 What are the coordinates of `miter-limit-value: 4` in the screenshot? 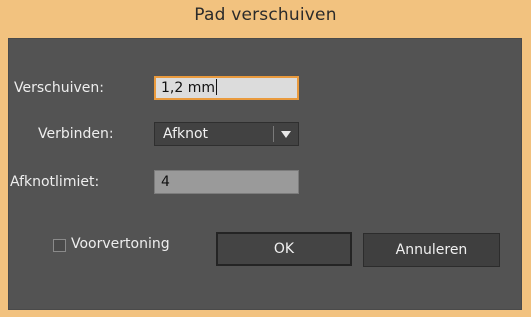 It's located at (165, 182).